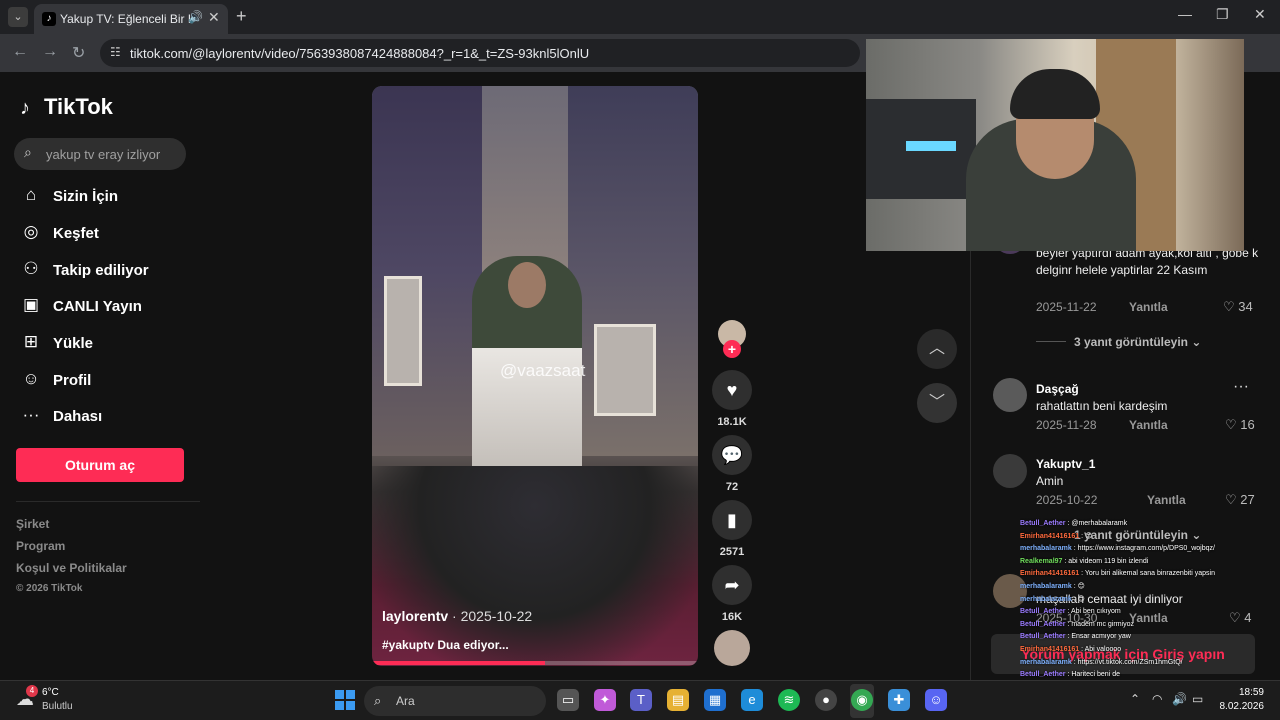 The height and width of the screenshot is (720, 1280). Describe the element at coordinates (936, 700) in the screenshot. I see `discord-icon: ☺` at that location.